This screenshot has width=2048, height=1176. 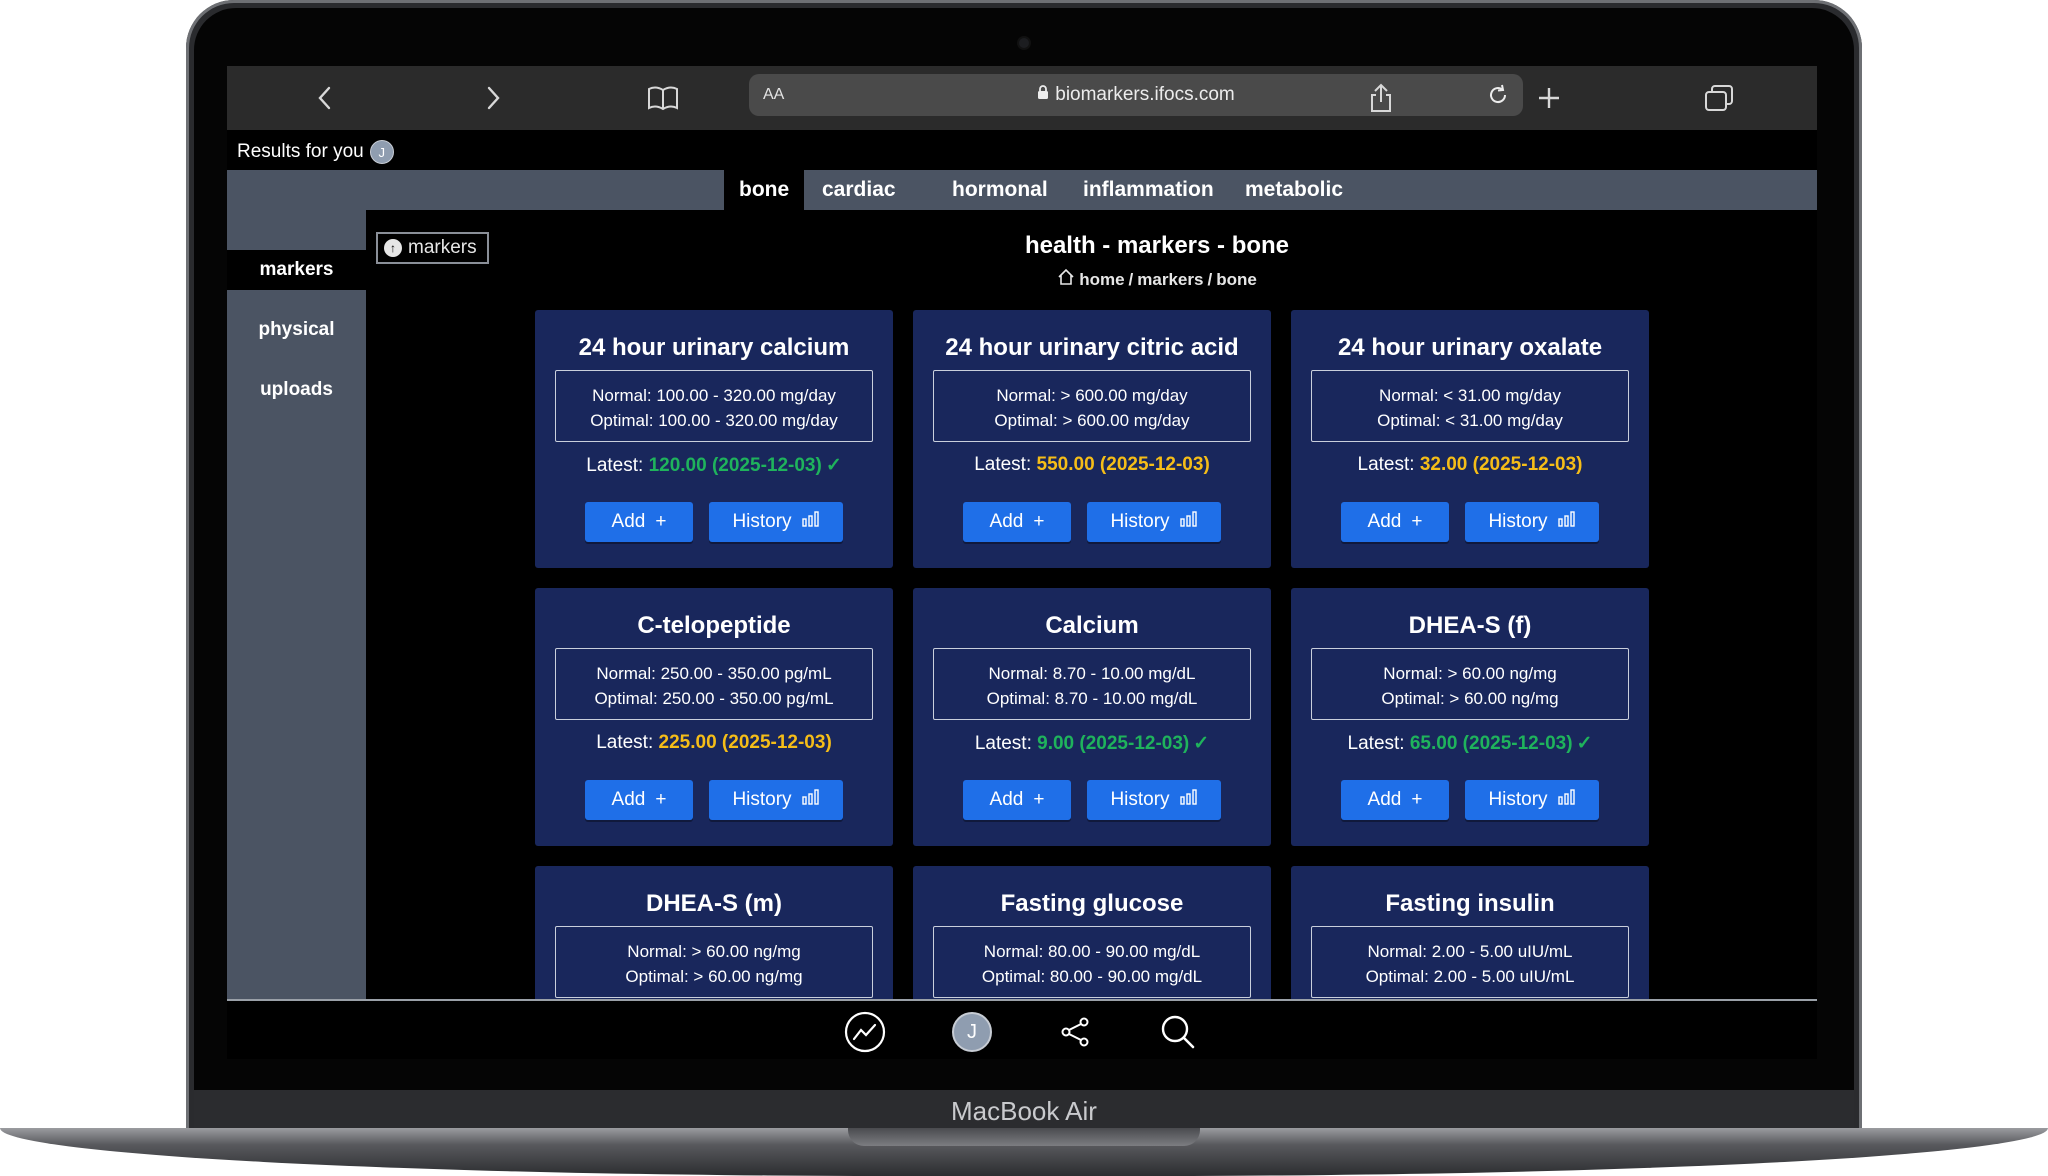 What do you see at coordinates (1024, 1111) in the screenshot?
I see `device-label: MacBook Air` at bounding box center [1024, 1111].